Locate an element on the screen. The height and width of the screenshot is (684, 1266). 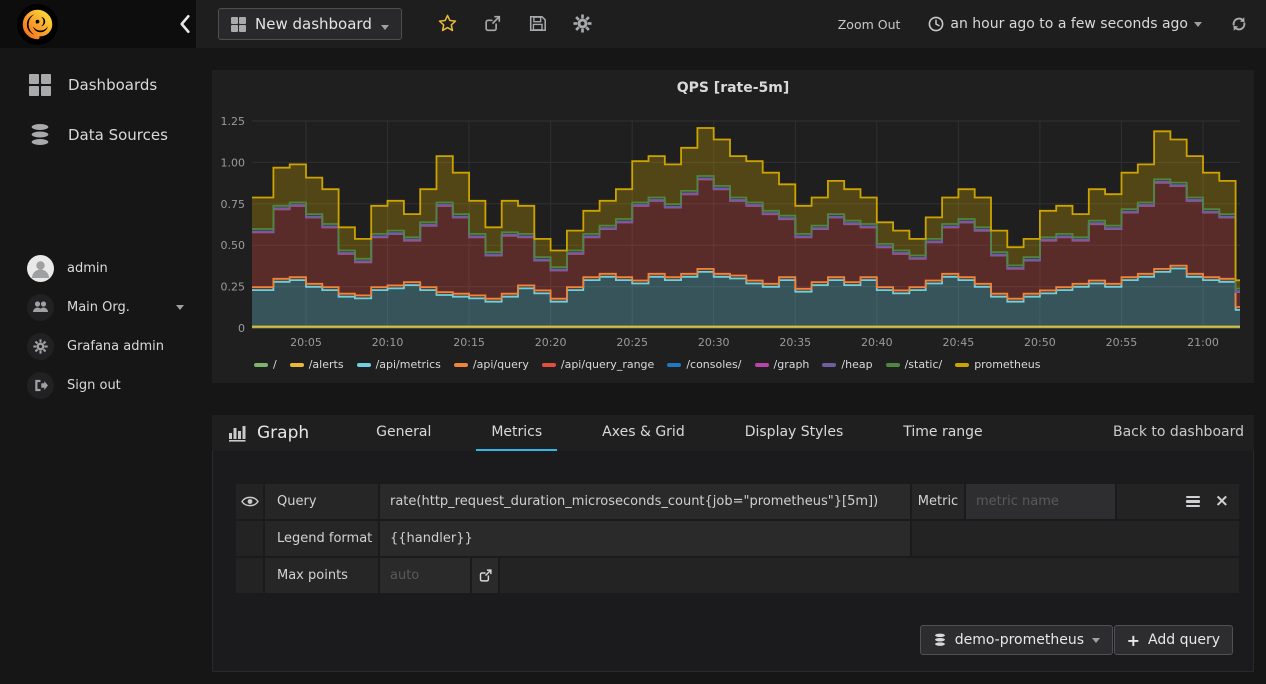
grafana-logo is located at coordinates (37, 24).